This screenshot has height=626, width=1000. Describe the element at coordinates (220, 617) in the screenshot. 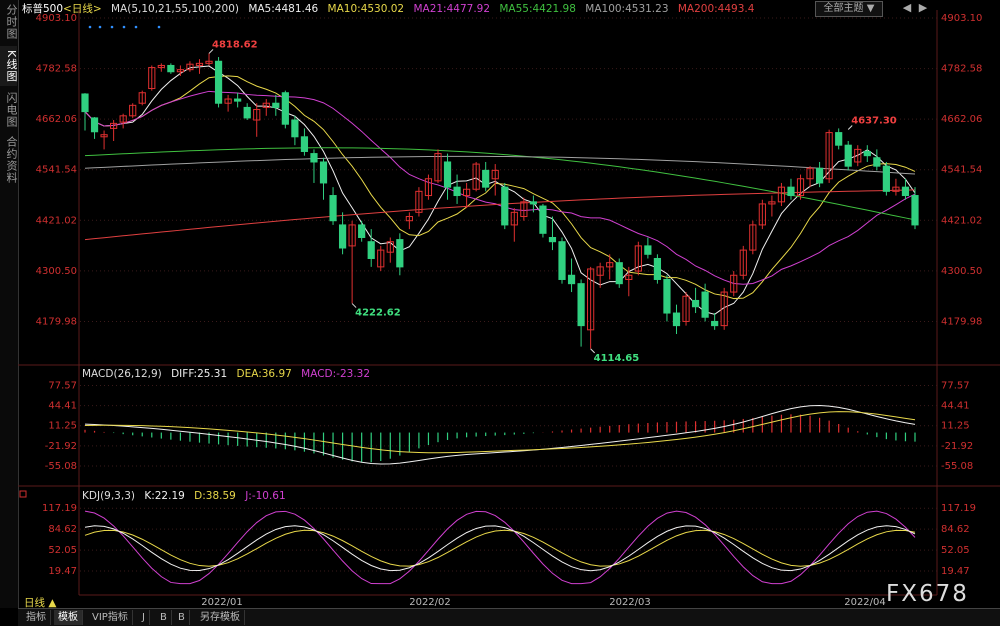

I see `tab-save-template: 另存模板` at that location.